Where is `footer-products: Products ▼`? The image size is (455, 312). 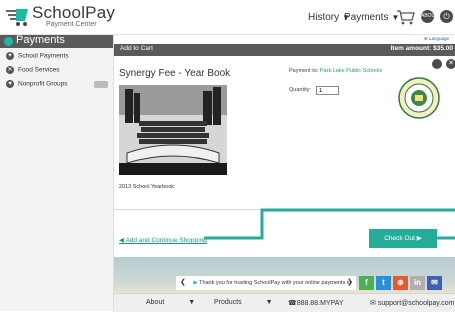 footer-products: Products ▼ is located at coordinates (243, 302).